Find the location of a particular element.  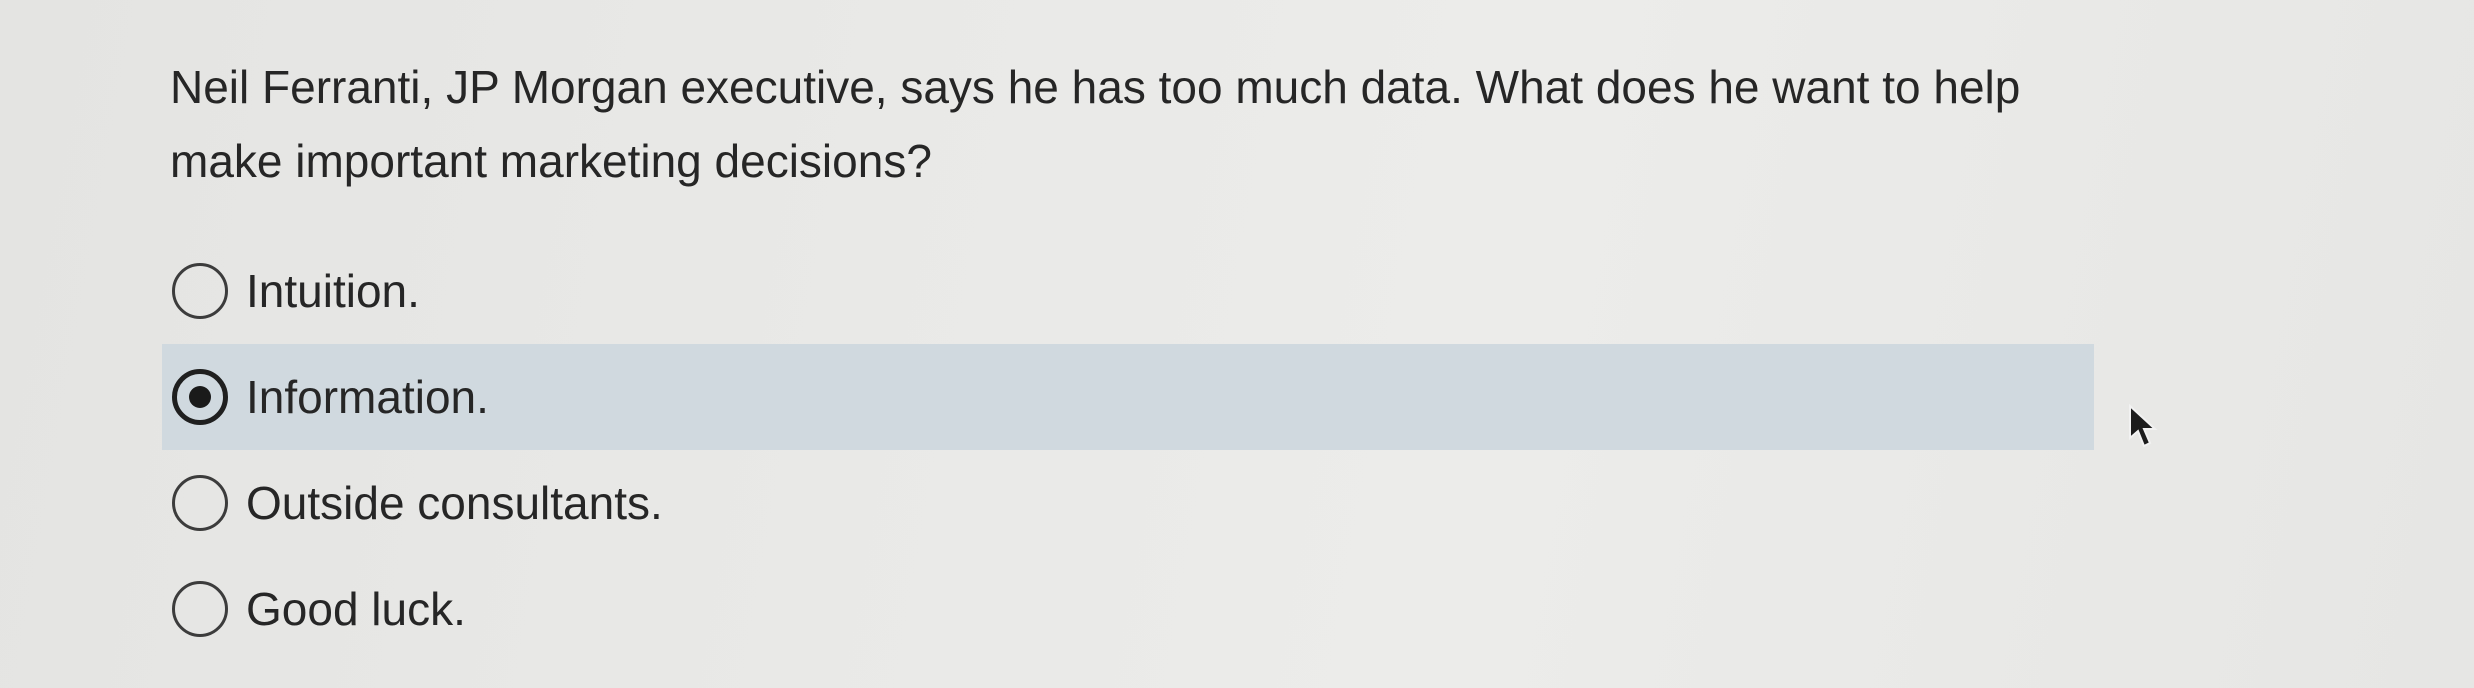

radio-selected-dot-icon is located at coordinates (200, 397).